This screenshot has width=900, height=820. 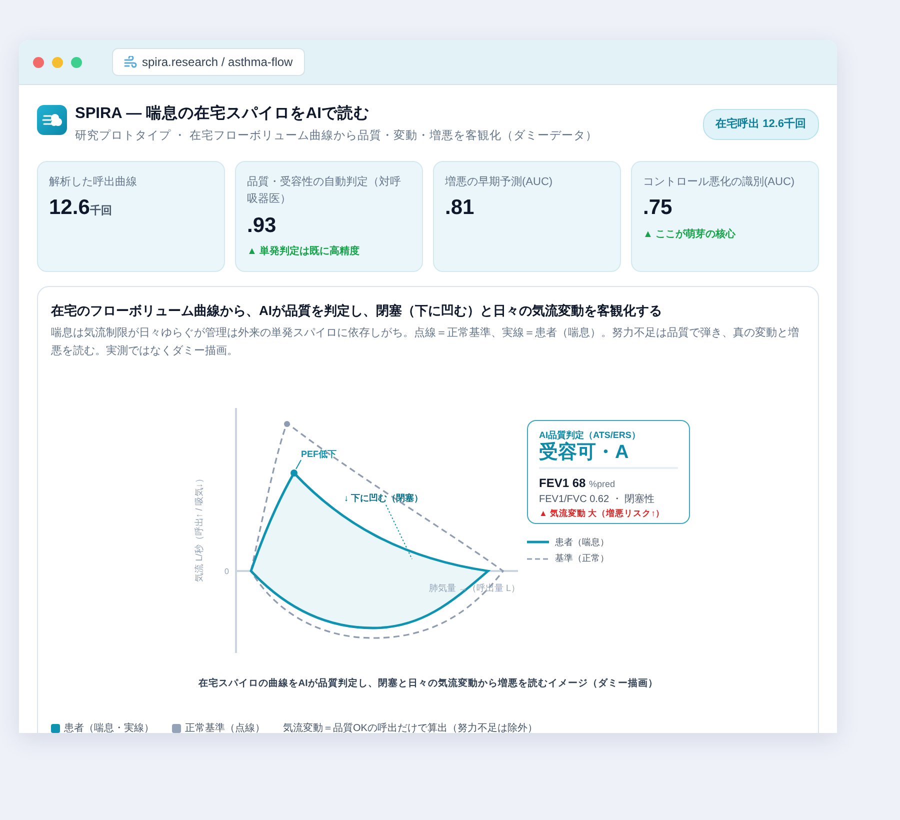 What do you see at coordinates (499, 182) in the screenshot?
I see `stat-label: 増悪の早期予測(AUC)` at bounding box center [499, 182].